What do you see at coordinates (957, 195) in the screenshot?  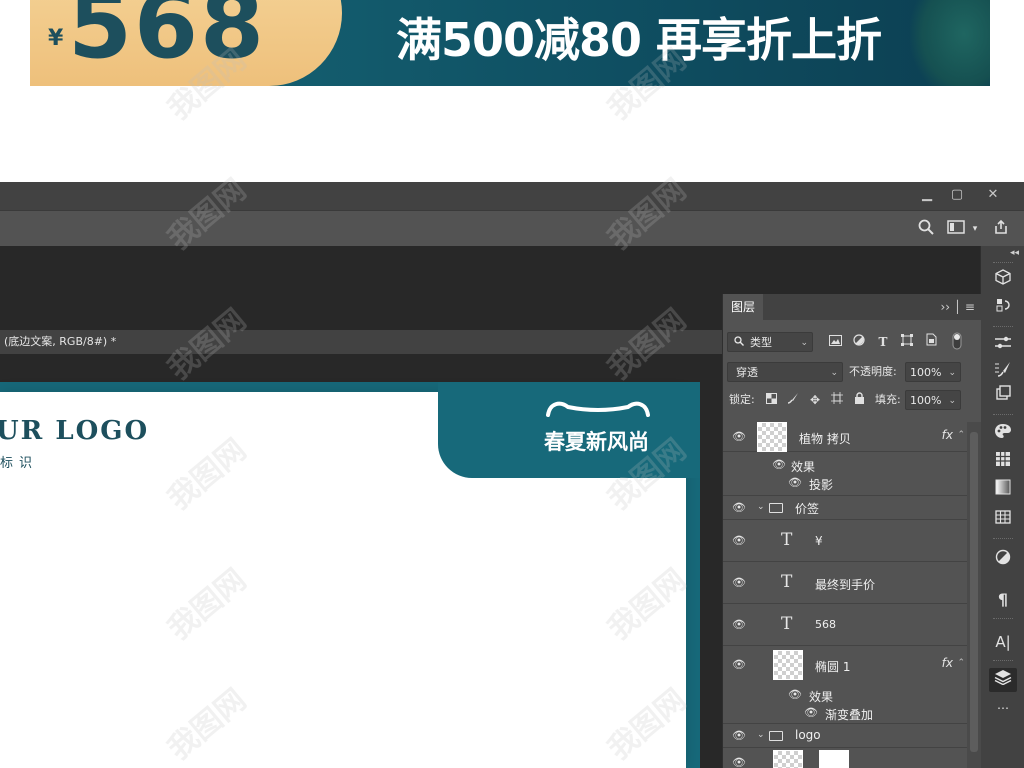 I see `maximize-button: ▢` at bounding box center [957, 195].